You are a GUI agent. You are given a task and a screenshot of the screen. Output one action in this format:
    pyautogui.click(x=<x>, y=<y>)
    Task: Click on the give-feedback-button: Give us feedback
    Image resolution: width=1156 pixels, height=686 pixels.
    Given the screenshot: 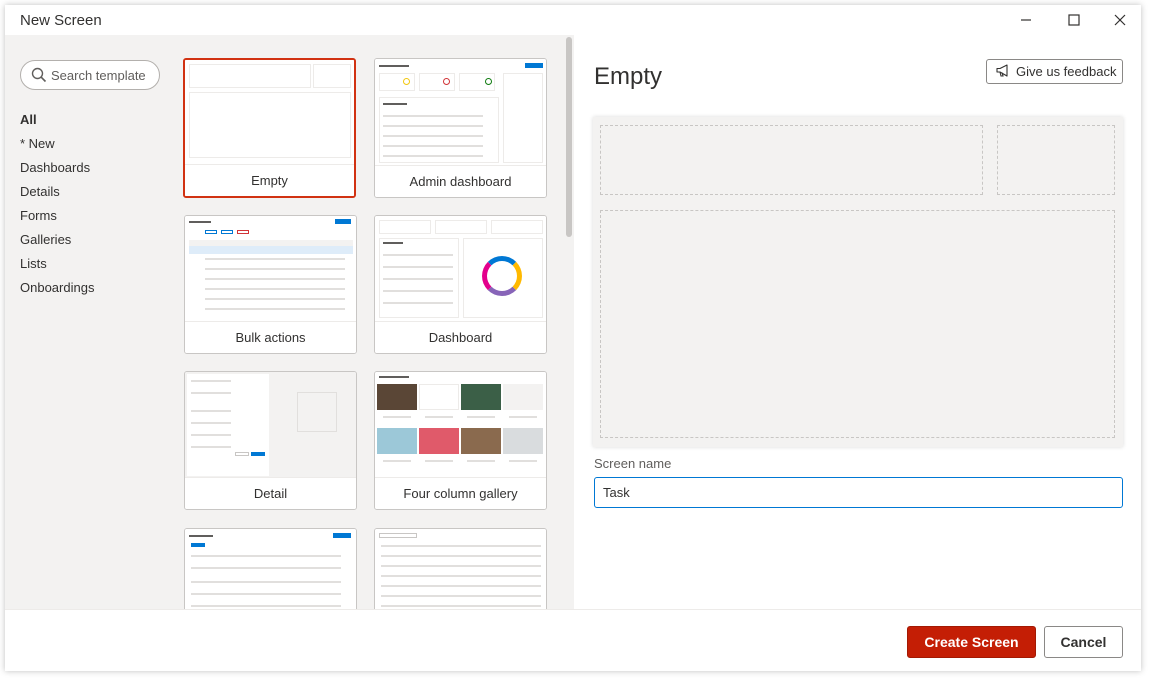 What is the action you would take?
    pyautogui.click(x=1054, y=71)
    